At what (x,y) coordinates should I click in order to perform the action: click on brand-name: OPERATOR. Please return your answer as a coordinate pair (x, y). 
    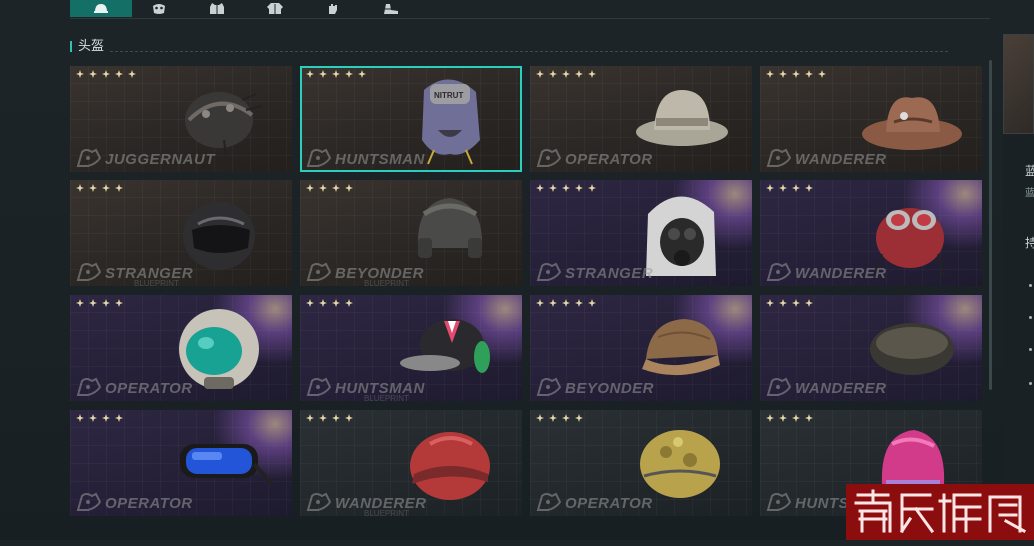
    Looking at the image, I should click on (609, 503).